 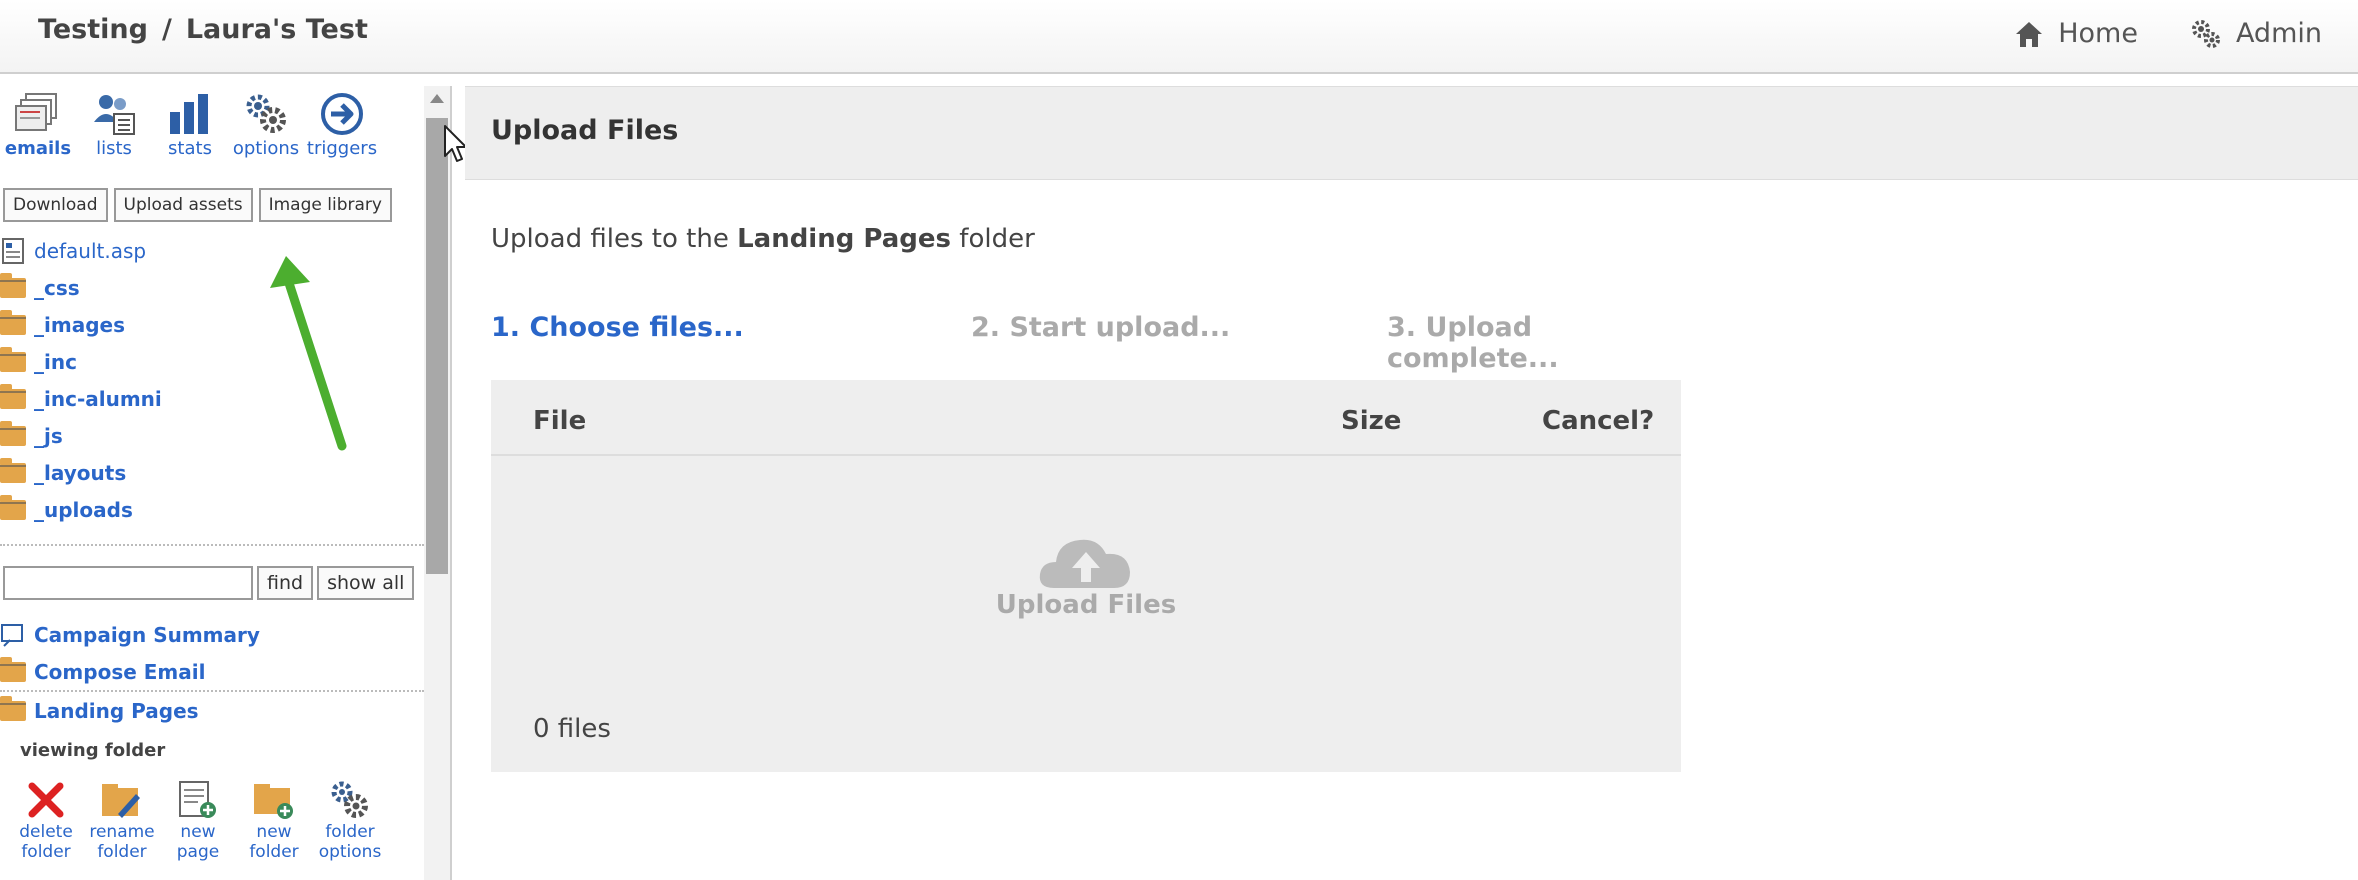 What do you see at coordinates (122, 821) in the screenshot?
I see `rename-folder-button: rename folder` at bounding box center [122, 821].